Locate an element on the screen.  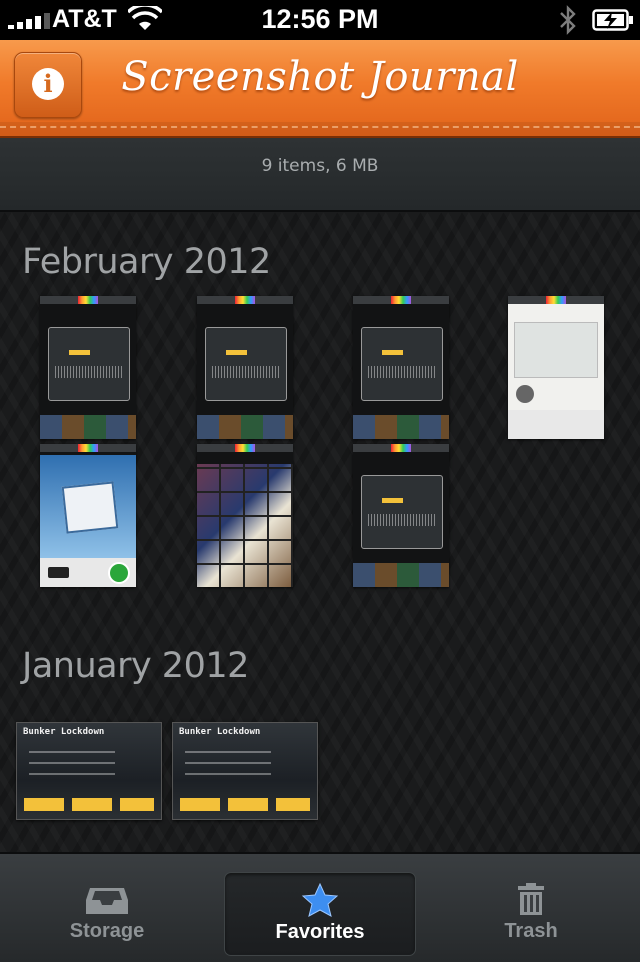
tab-storage: Storage is located at coordinates (107, 913).